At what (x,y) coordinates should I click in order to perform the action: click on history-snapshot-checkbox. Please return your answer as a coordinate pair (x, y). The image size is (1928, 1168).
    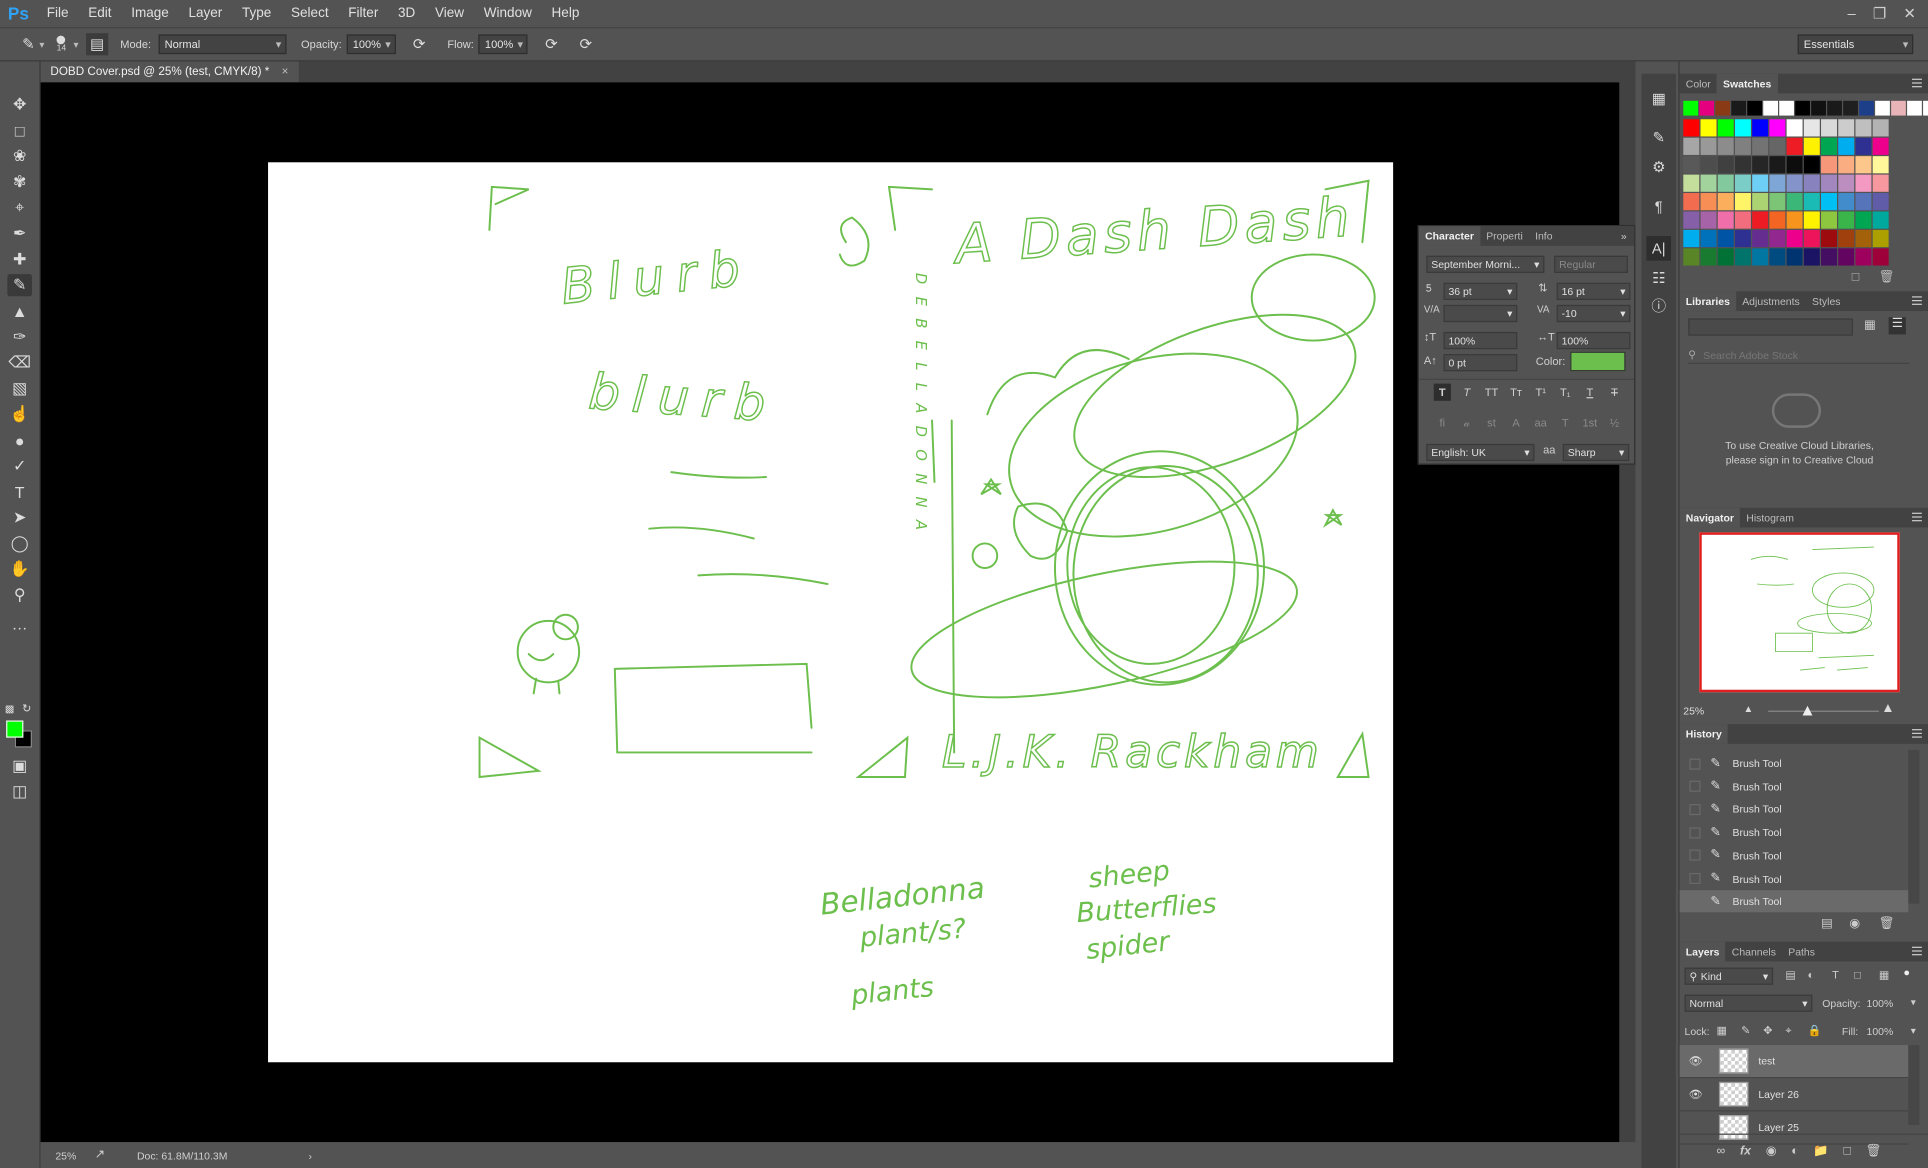
    Looking at the image, I should click on (1695, 901).